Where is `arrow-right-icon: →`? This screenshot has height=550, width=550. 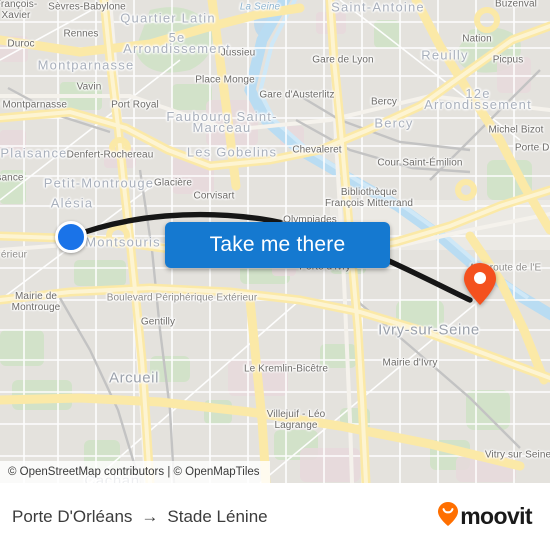 arrow-right-icon: → is located at coordinates (150, 516).